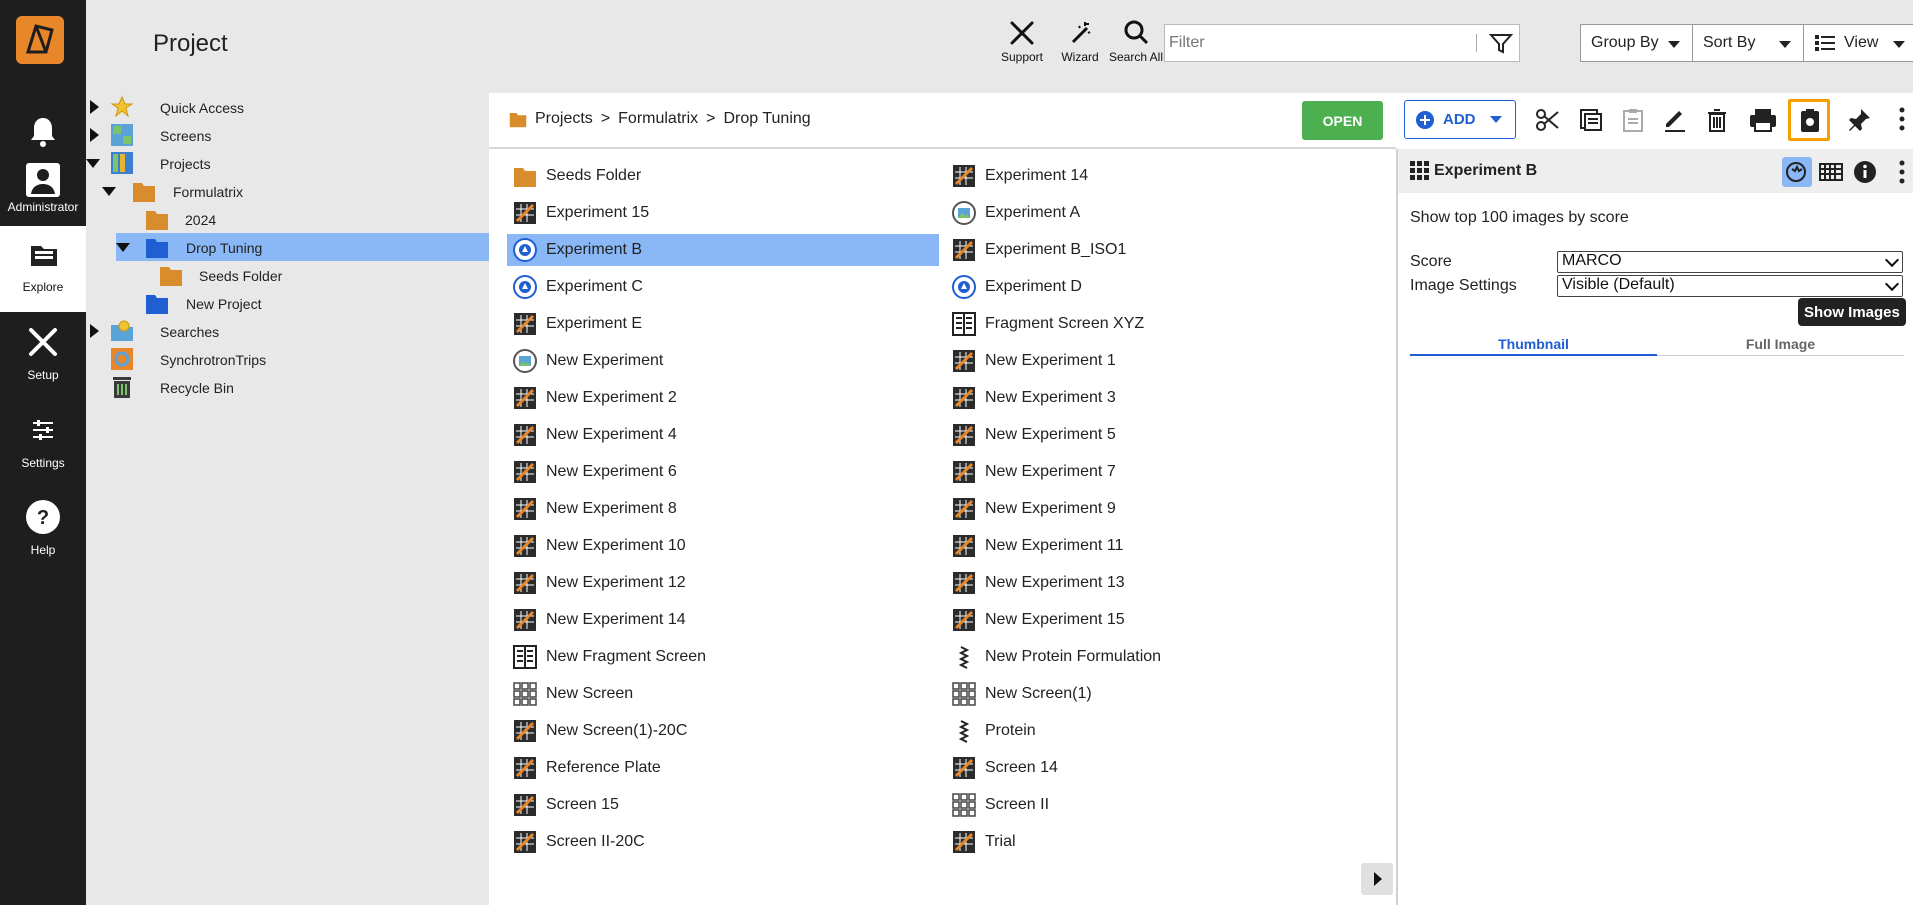 This screenshot has width=1913, height=905. I want to click on list-item-label: New Experiment 10, so click(616, 545).